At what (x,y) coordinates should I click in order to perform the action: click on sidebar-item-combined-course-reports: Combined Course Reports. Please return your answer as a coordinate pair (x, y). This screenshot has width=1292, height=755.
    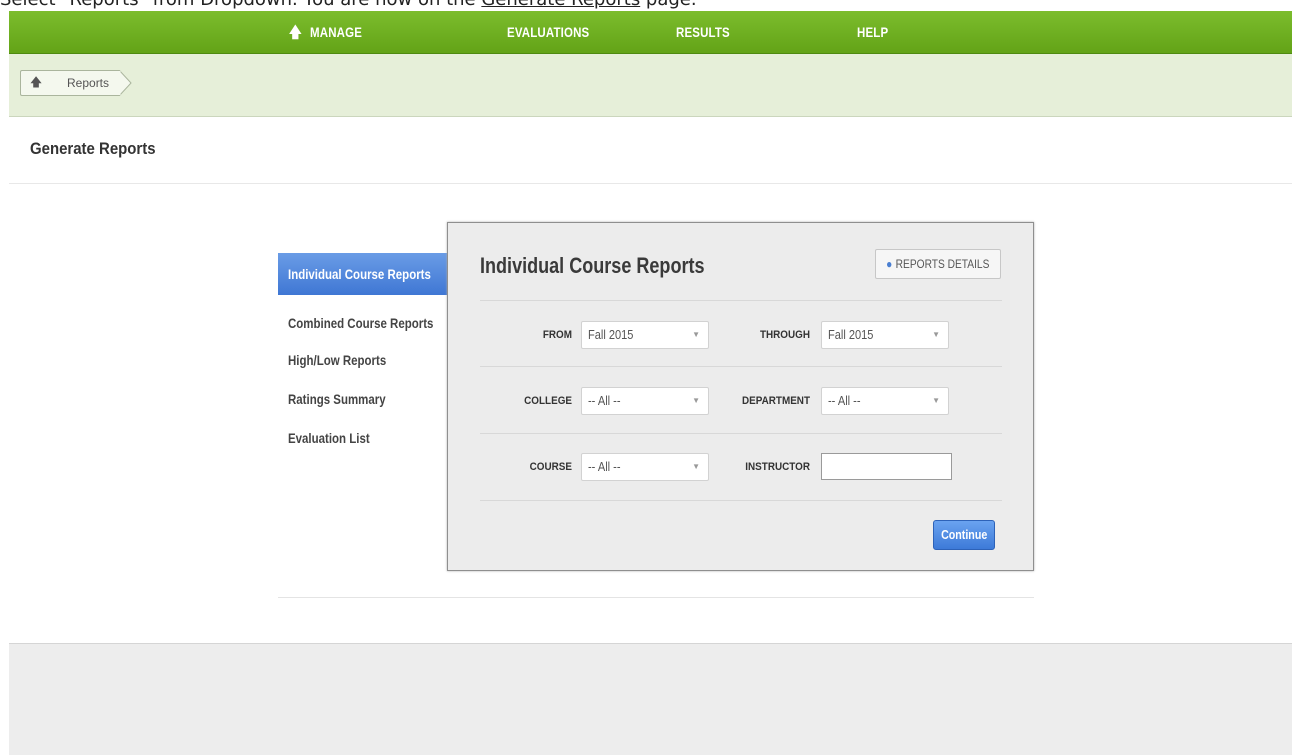
    Looking at the image, I should click on (360, 323).